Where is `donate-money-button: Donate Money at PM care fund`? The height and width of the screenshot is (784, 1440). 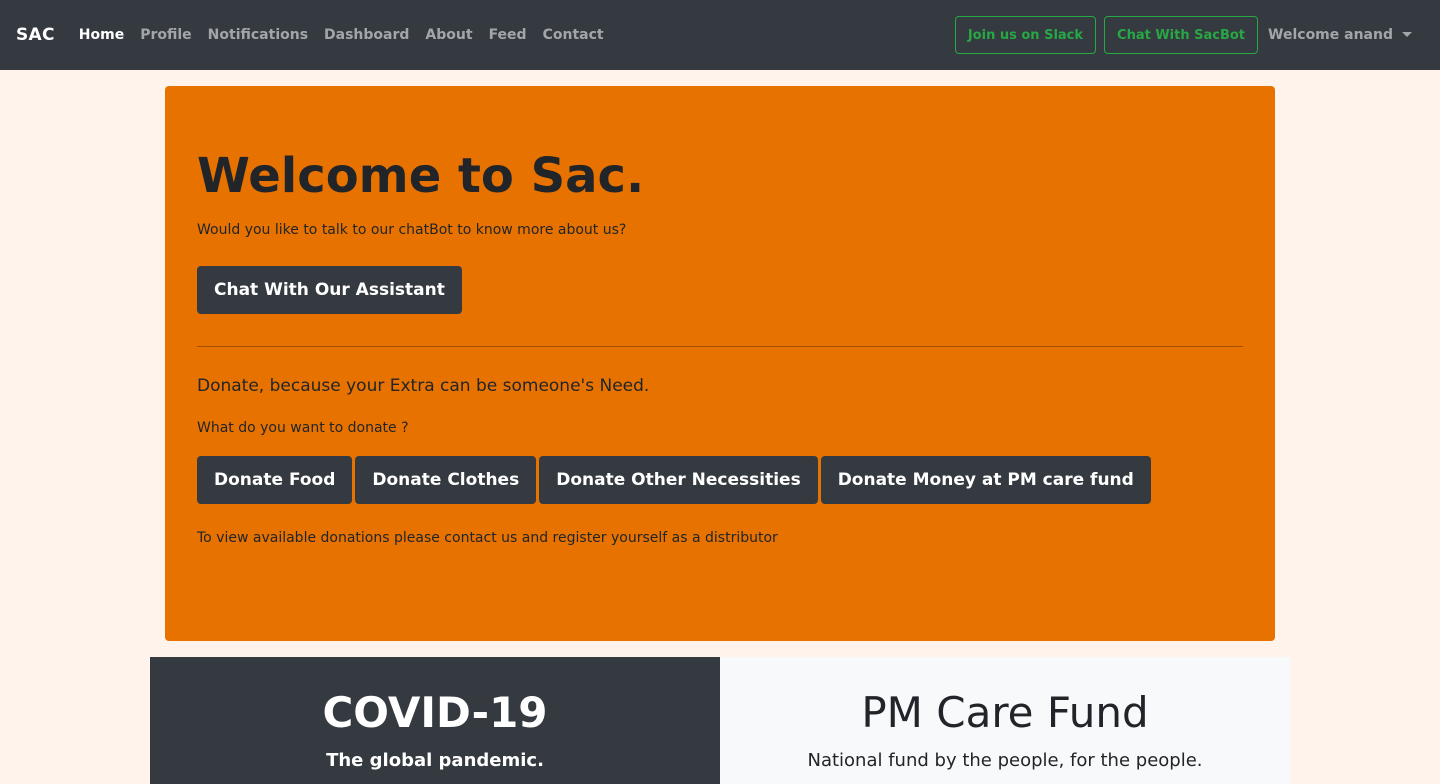
donate-money-button: Donate Money at PM care fund is located at coordinates (985, 479).